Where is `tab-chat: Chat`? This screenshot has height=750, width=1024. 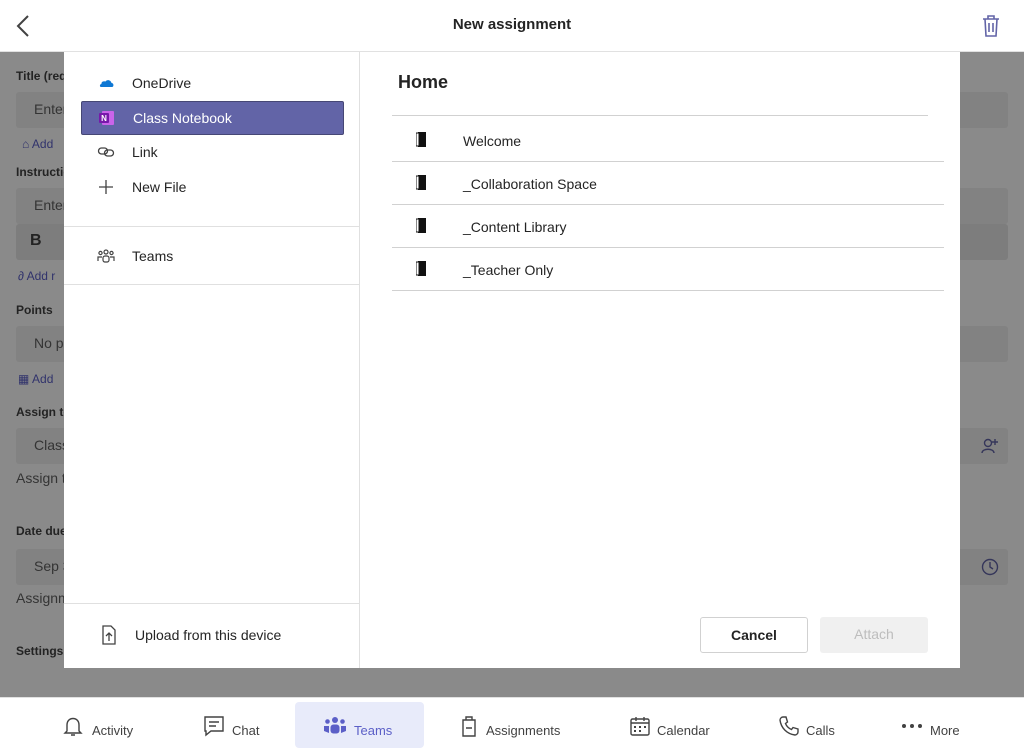 tab-chat: Chat is located at coordinates (235, 725).